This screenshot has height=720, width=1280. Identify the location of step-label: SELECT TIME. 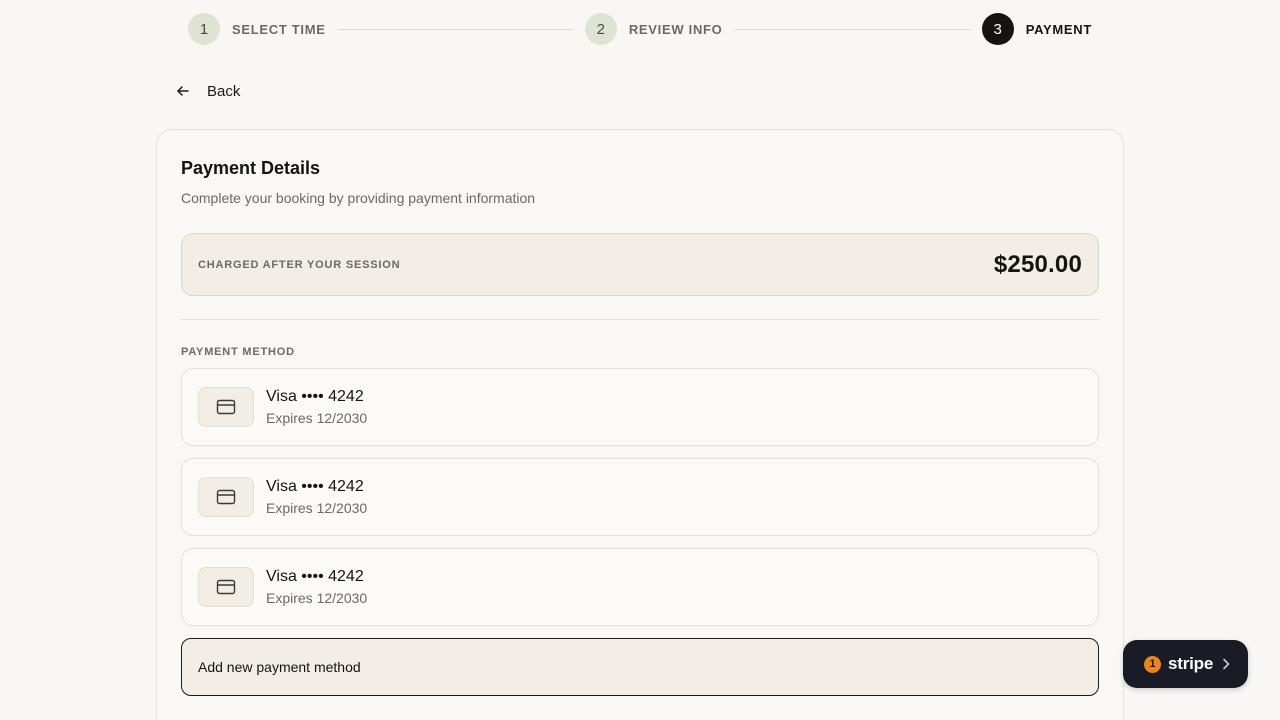
(279, 29).